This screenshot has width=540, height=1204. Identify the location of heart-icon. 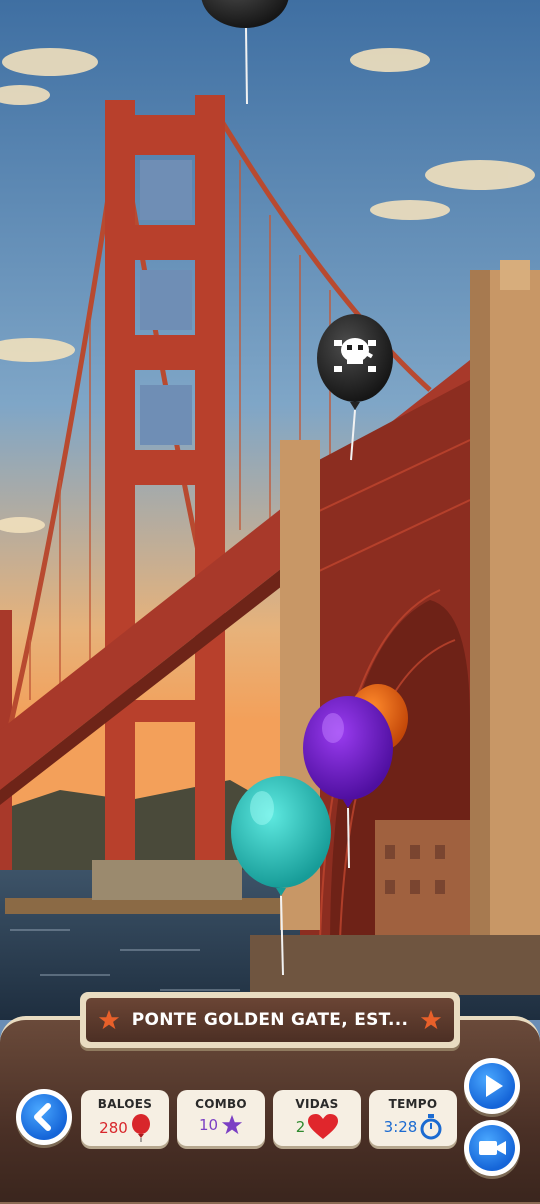
(323, 1126).